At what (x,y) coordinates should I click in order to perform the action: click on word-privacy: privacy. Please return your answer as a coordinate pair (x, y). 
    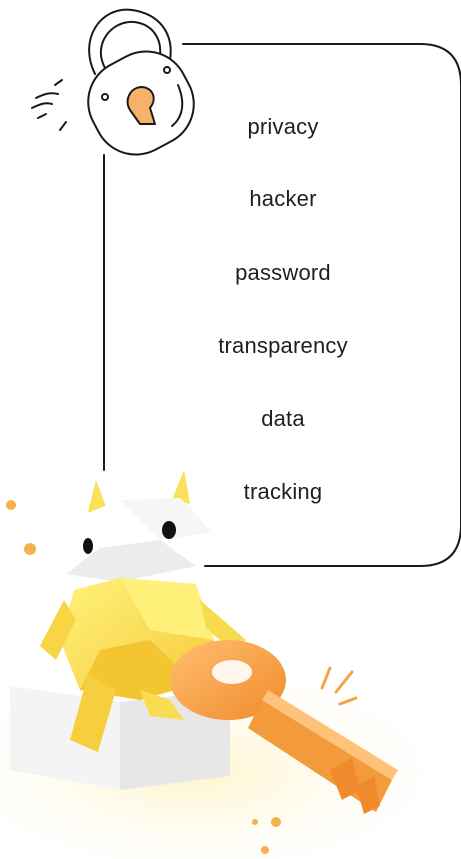
    Looking at the image, I should click on (283, 126).